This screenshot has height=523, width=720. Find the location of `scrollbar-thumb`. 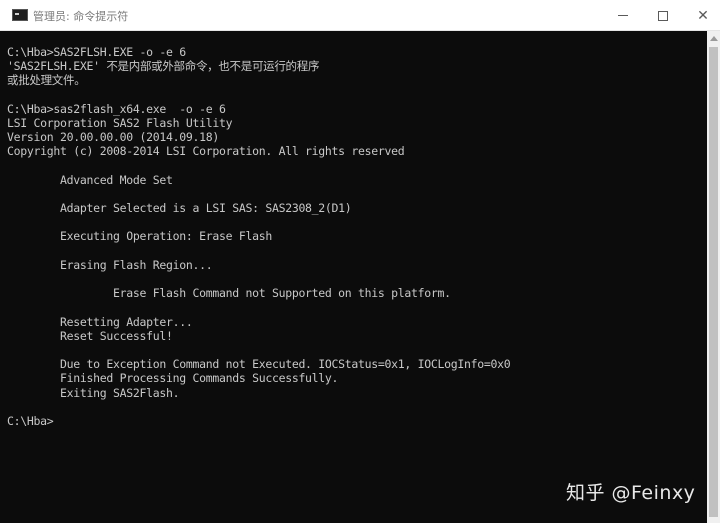

scrollbar-thumb is located at coordinates (713, 282).